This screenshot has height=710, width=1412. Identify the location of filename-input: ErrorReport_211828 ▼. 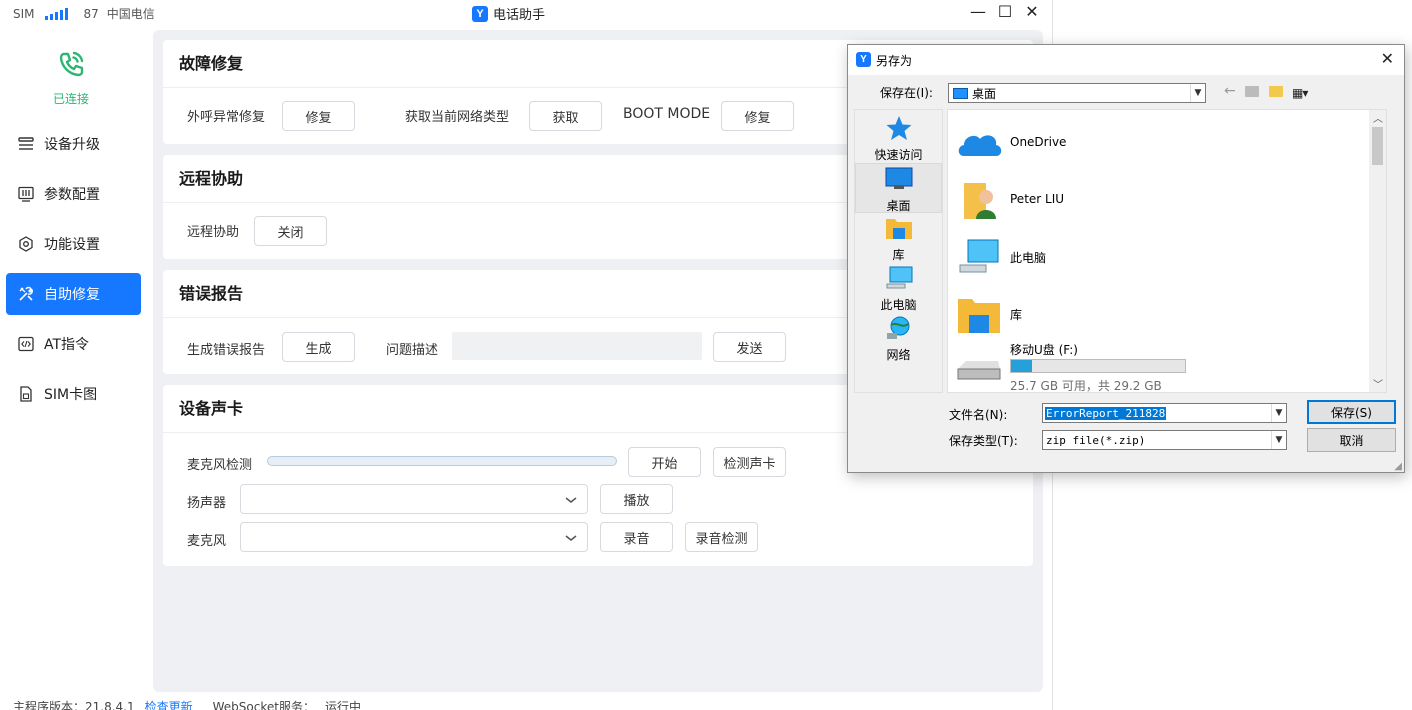
(1164, 413).